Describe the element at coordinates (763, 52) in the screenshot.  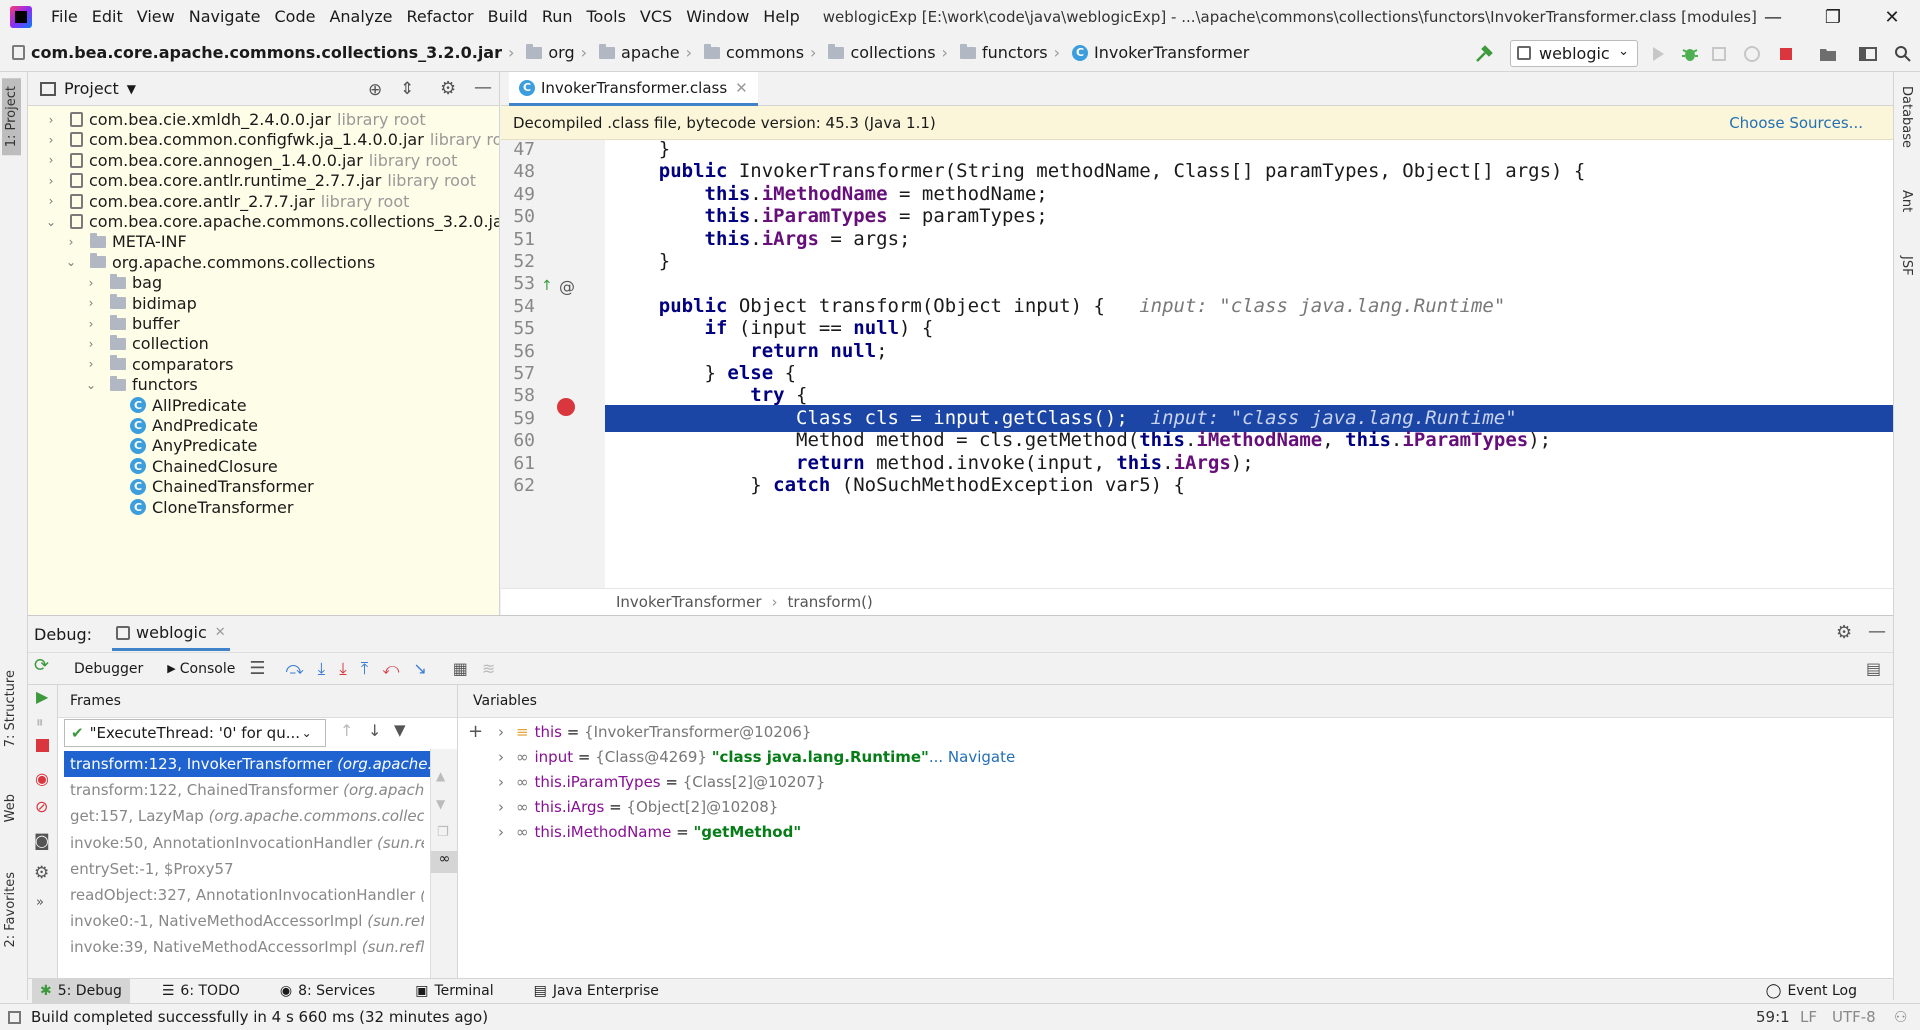
I see `breadcrumb-item: commons ›` at that location.